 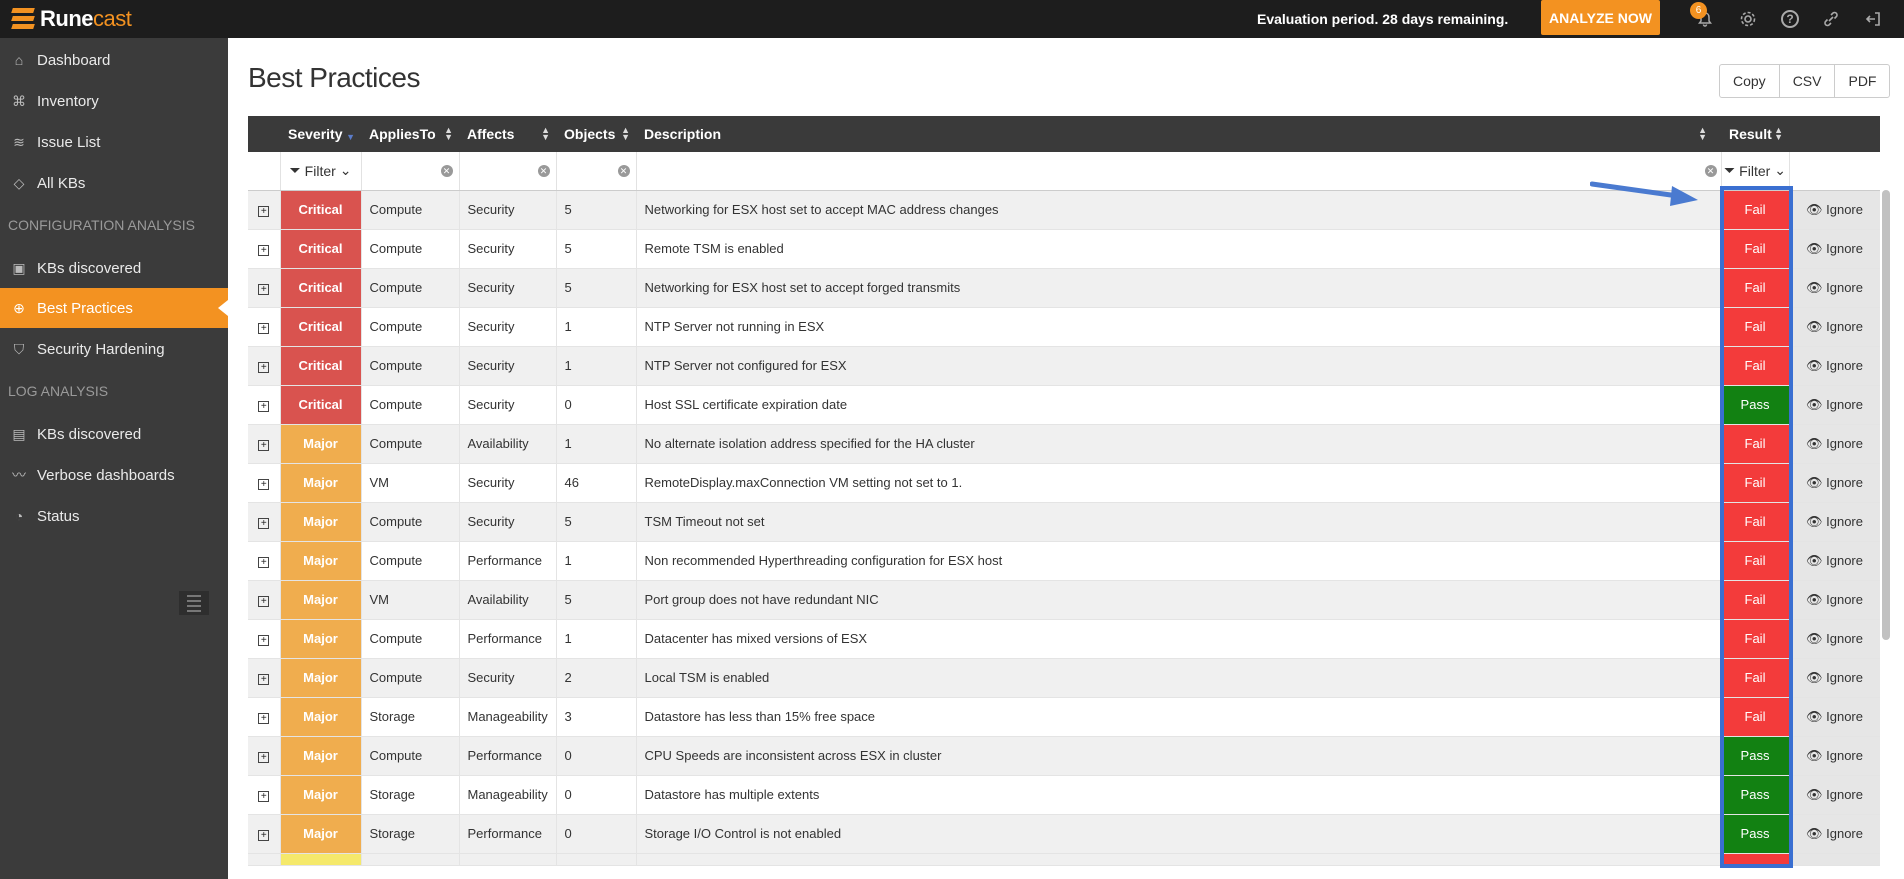 I want to click on sidebar-item-security-hardening: ⛉ Security Hardening, so click(x=114, y=349).